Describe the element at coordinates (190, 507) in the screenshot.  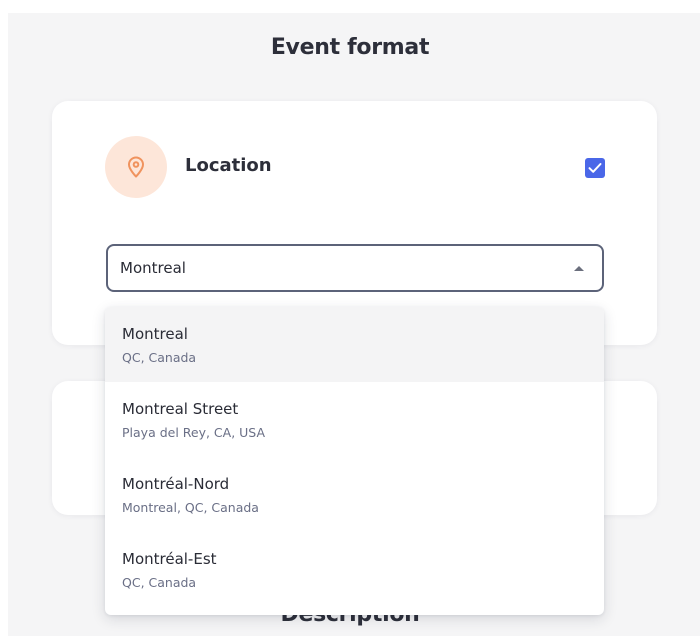
I see `suggestion-detail: Montreal, QC, Canada` at that location.